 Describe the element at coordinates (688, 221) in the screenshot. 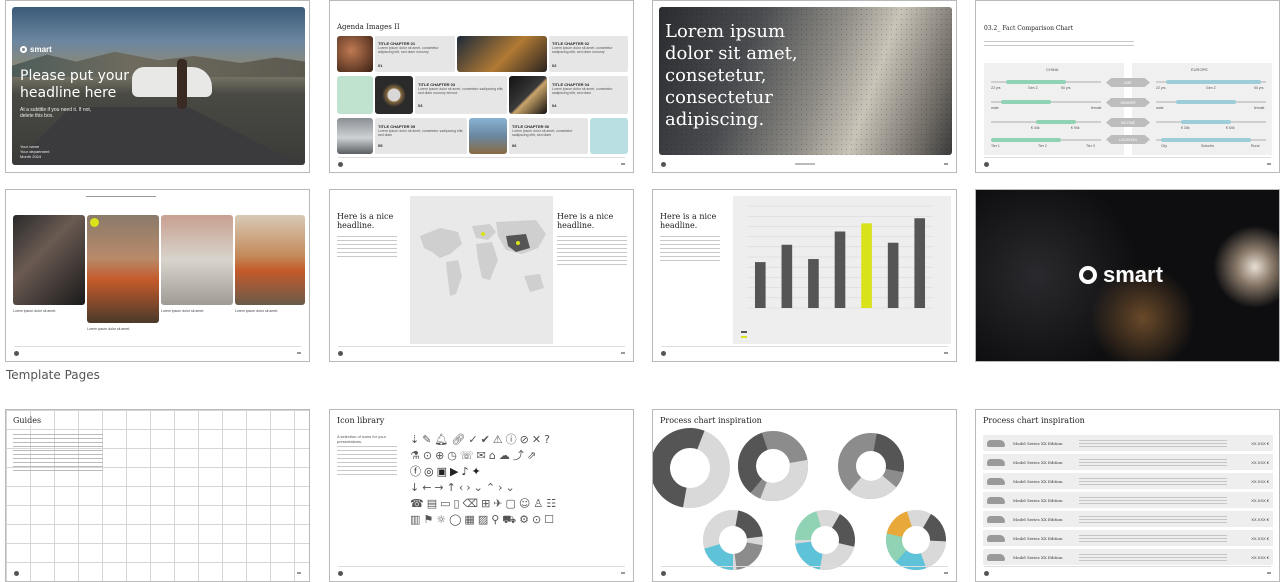

I see `chart-headline: Here is a nice headline.` at that location.